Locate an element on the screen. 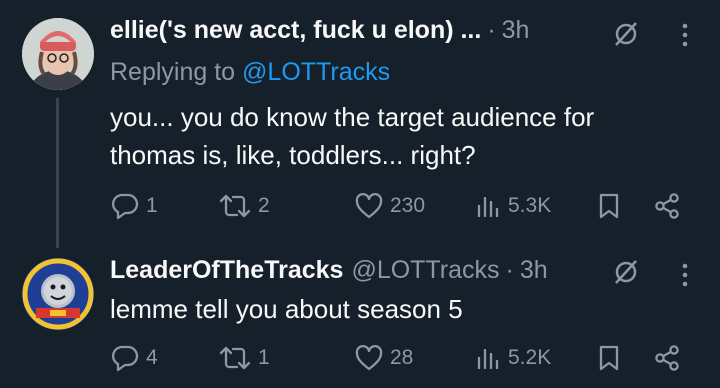  like-button: 28 is located at coordinates (383, 358).